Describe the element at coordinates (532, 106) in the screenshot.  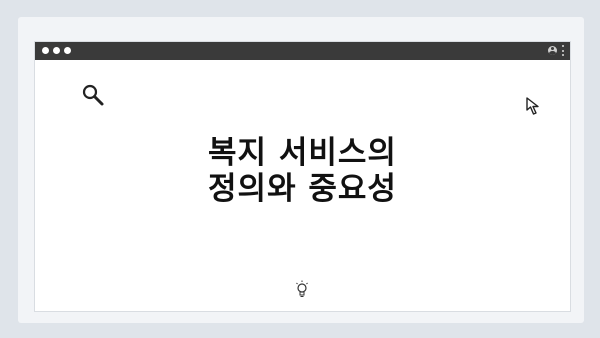
I see `cursor-arrow-icon` at that location.